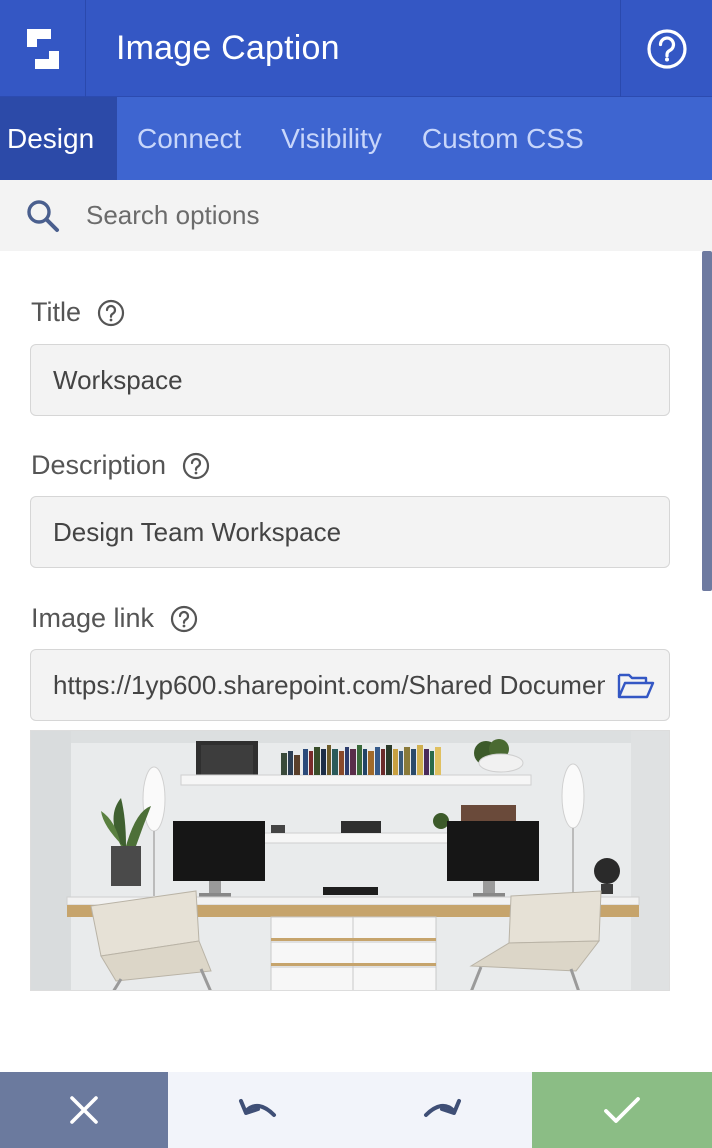 Image resolution: width=712 pixels, height=1148 pixels. Describe the element at coordinates (197, 531) in the screenshot. I see `description-value: Design Team Workspace` at that location.